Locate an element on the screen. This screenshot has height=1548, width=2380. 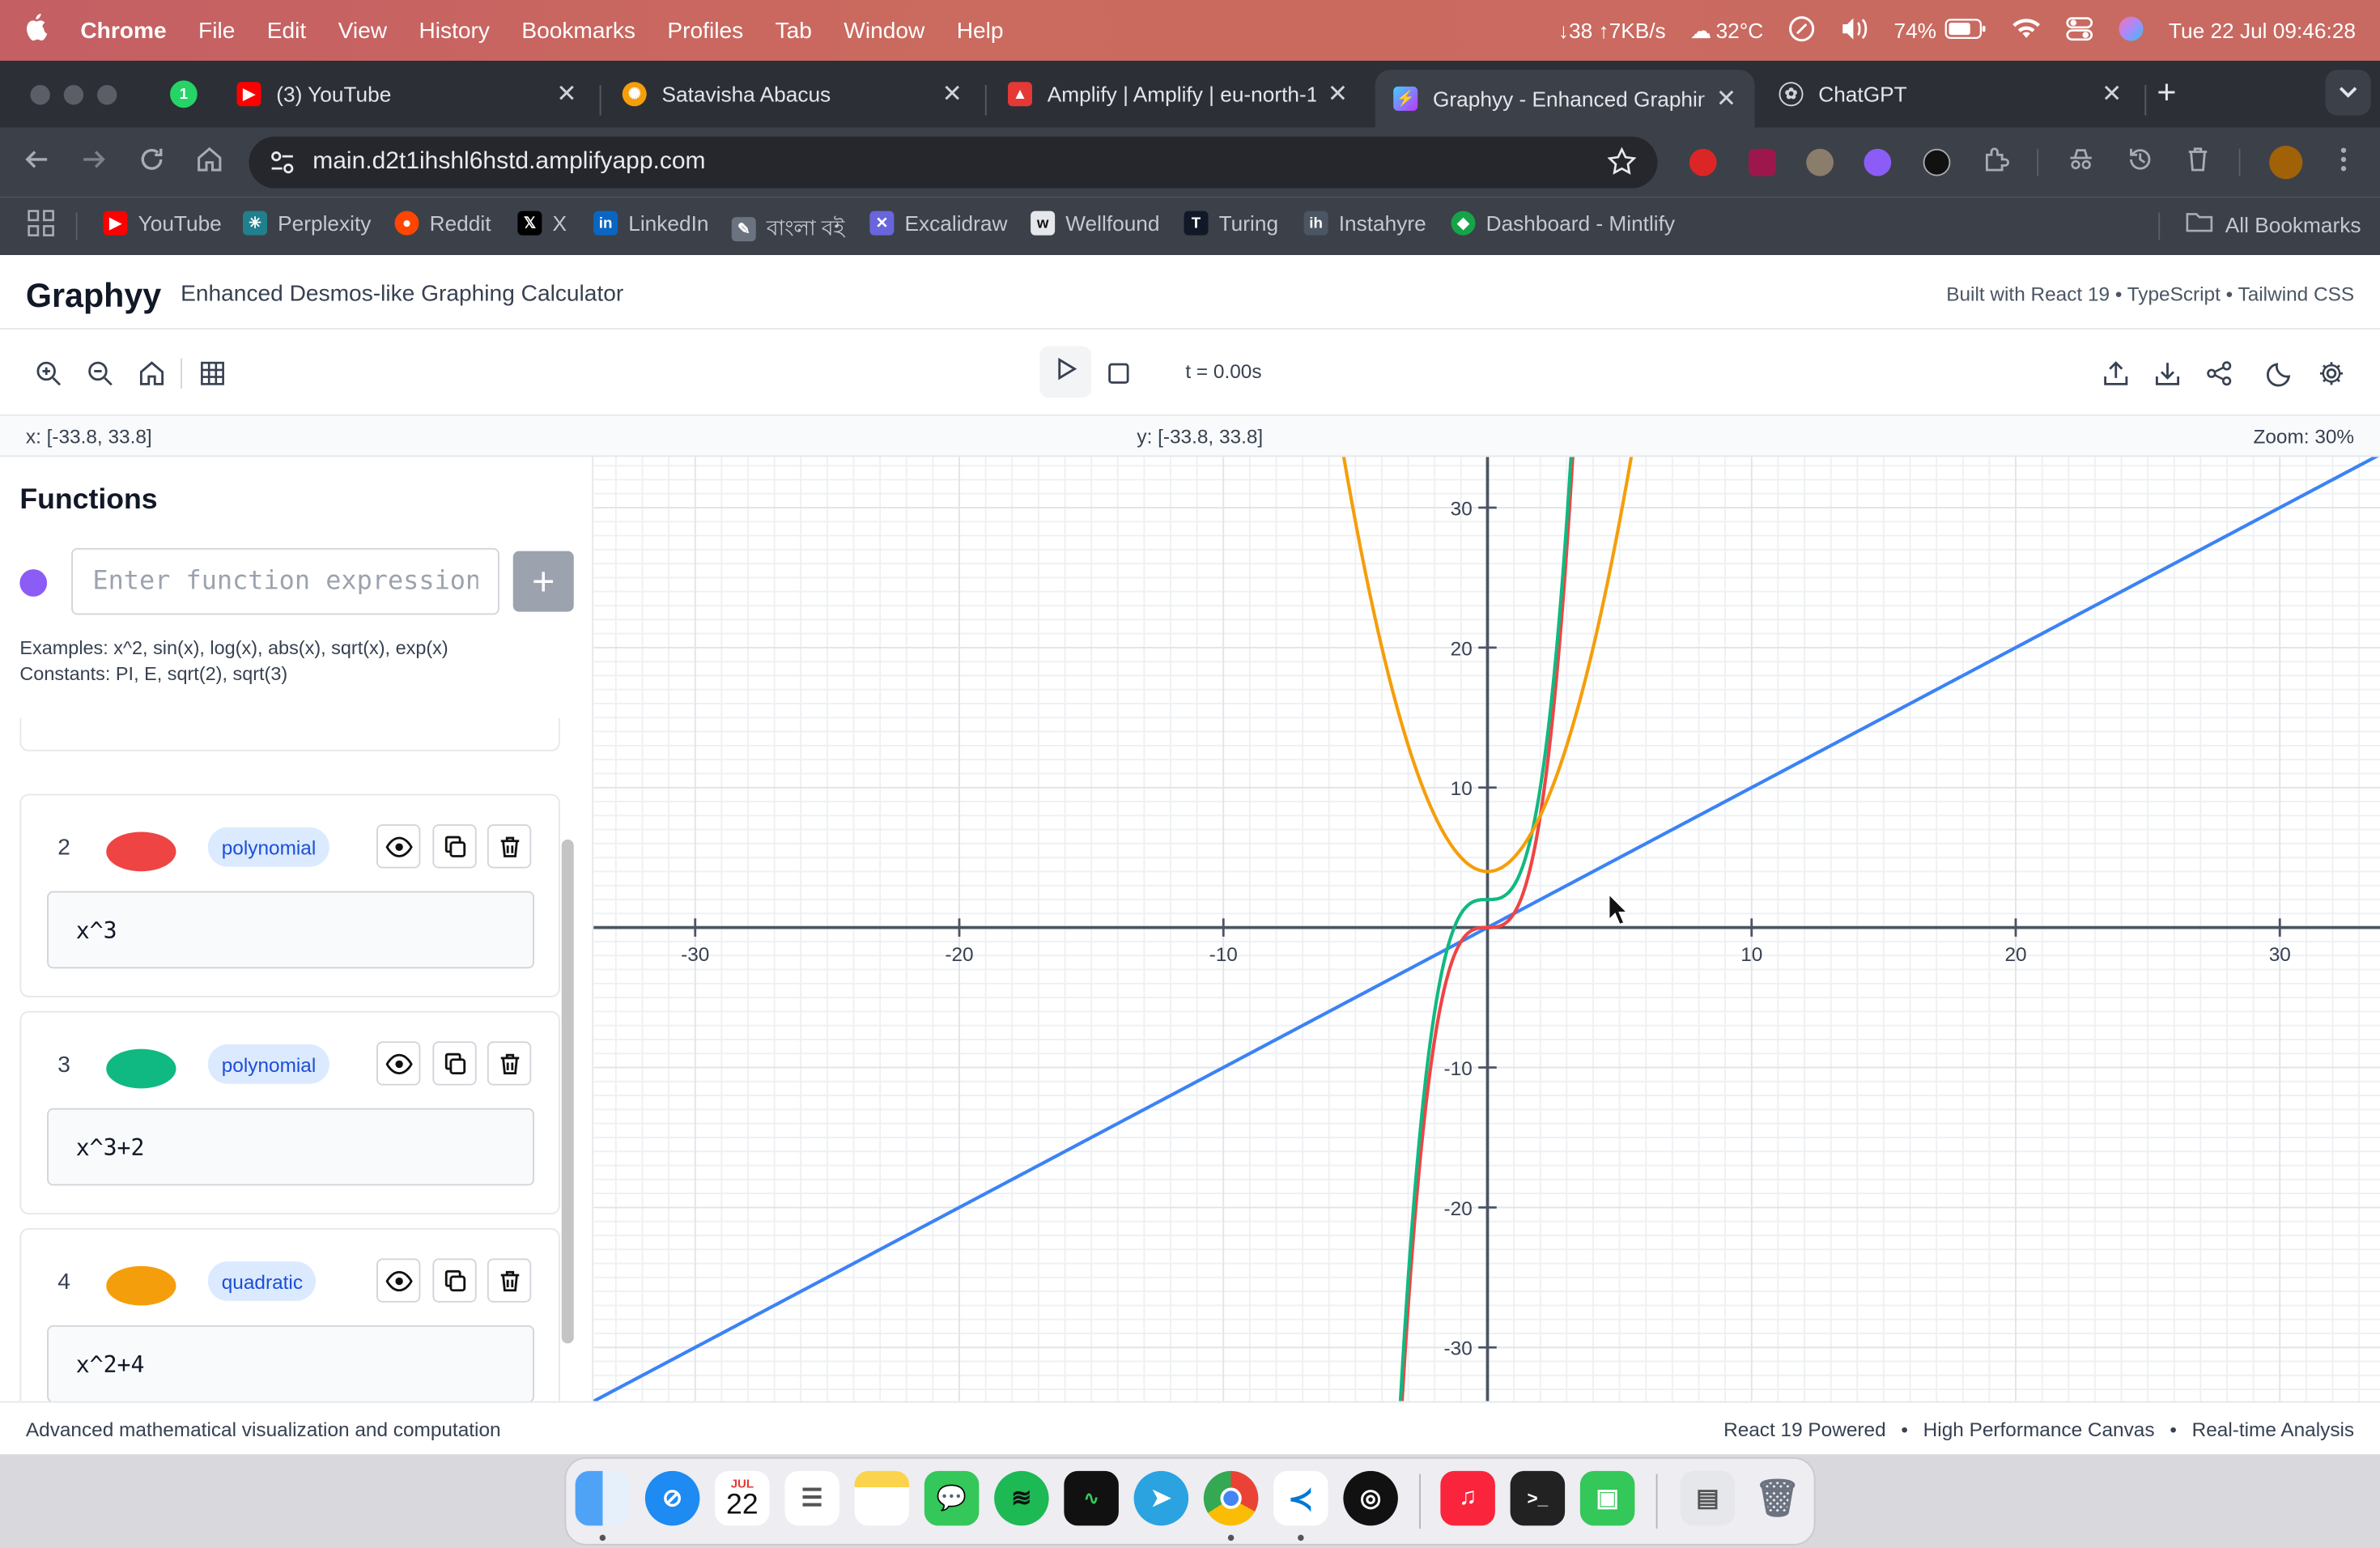
menu-view: View is located at coordinates (362, 31).